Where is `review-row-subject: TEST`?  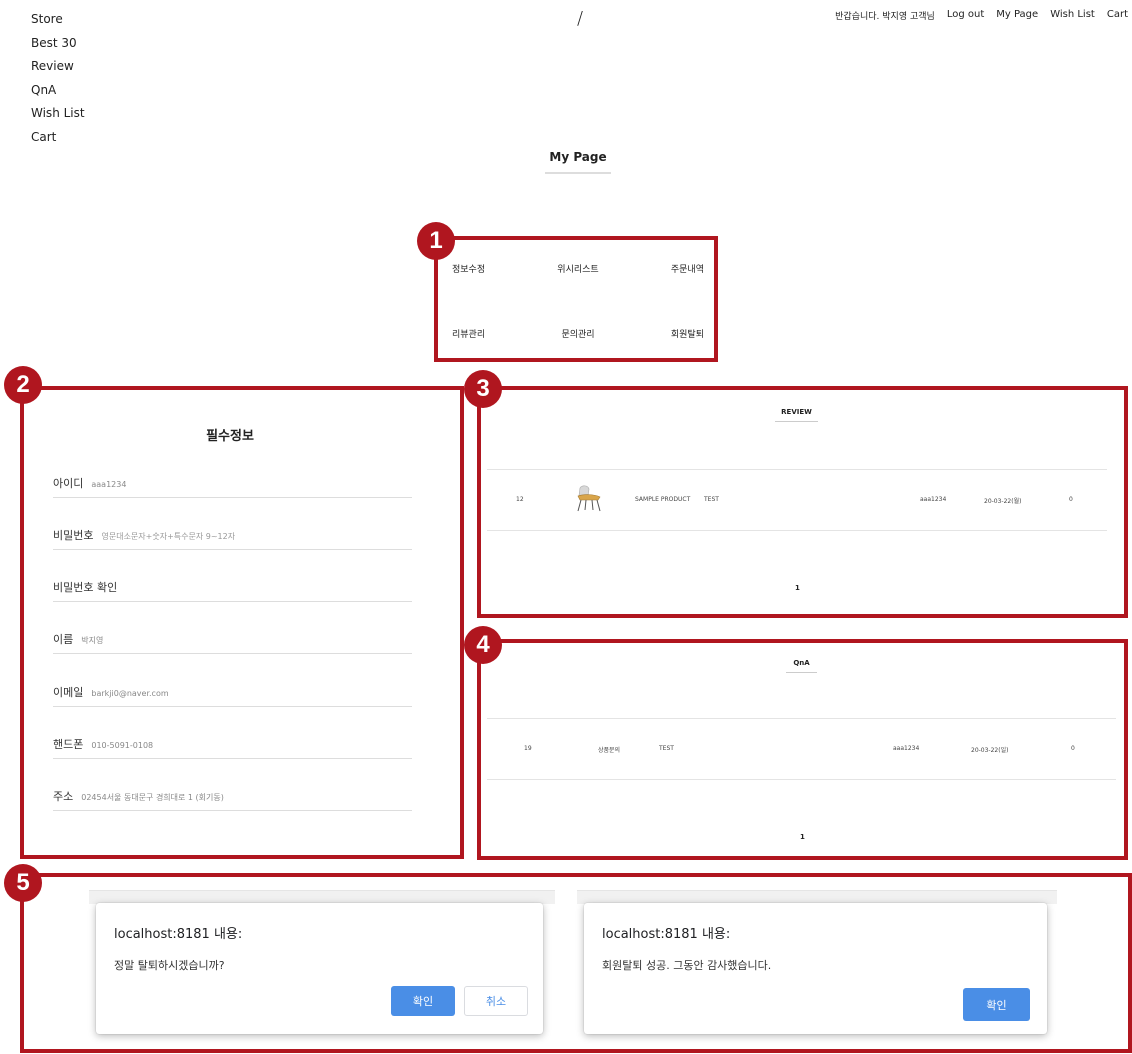 review-row-subject: TEST is located at coordinates (711, 499).